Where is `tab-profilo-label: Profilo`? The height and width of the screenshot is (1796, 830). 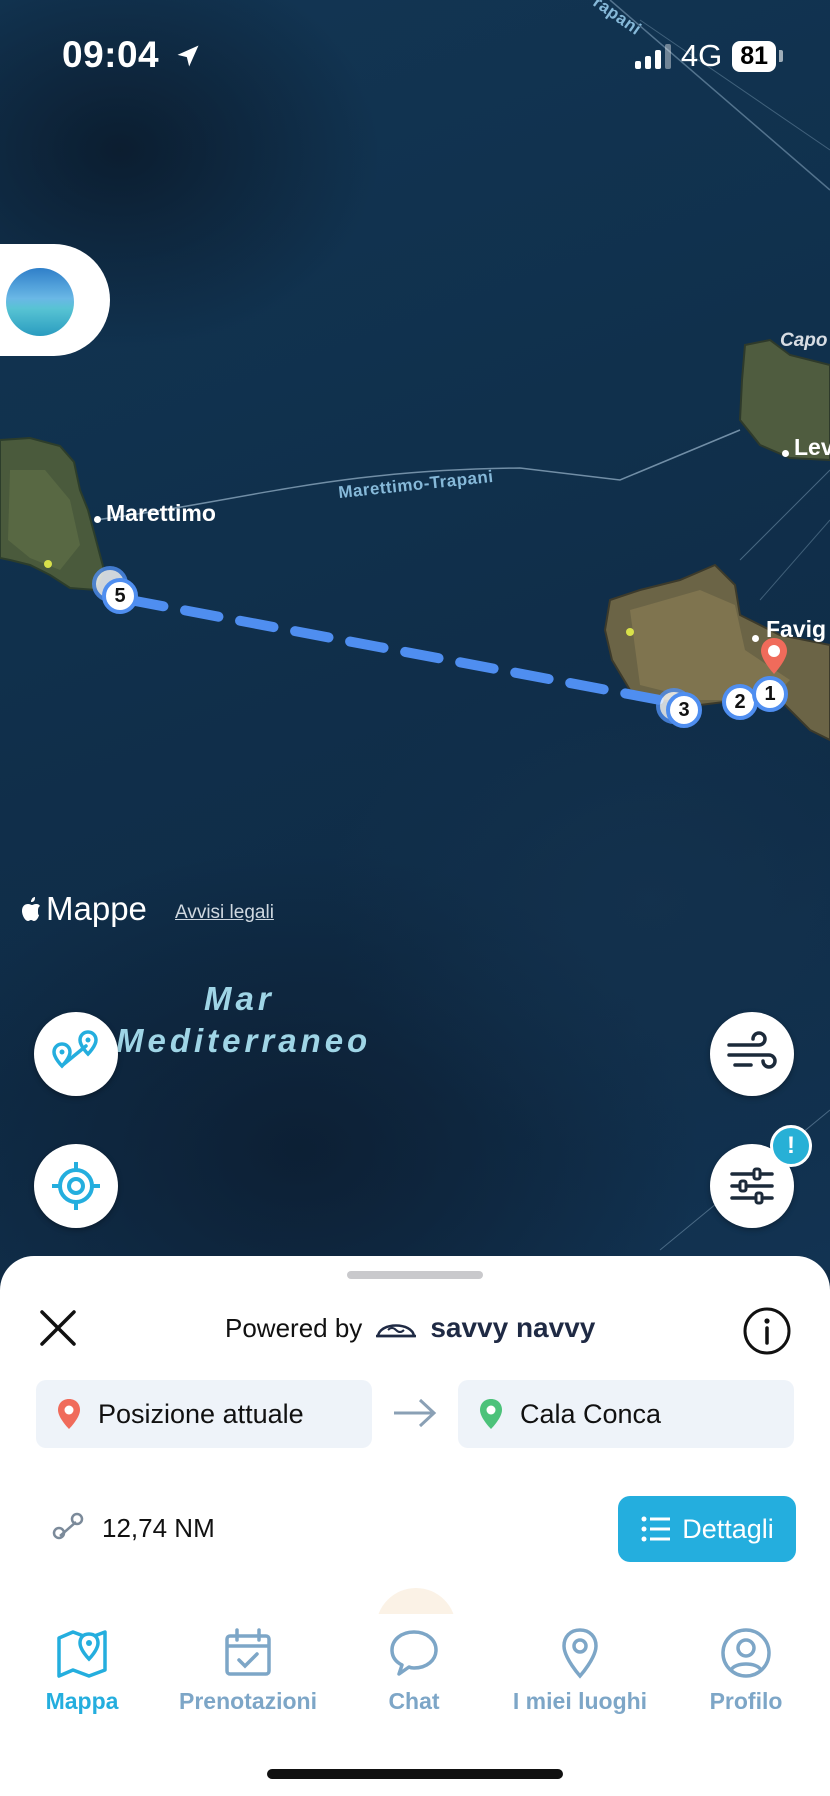
tab-profilo-label: Profilo is located at coordinates (746, 1701).